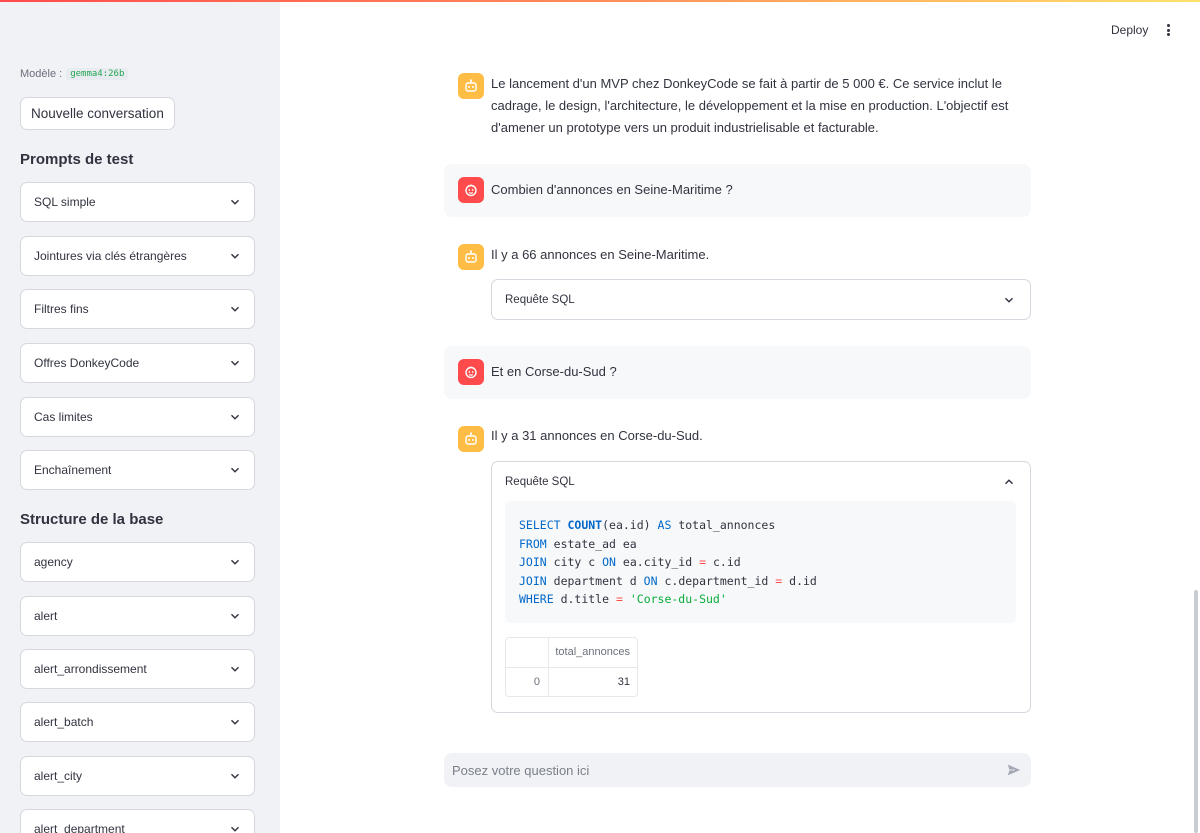  Describe the element at coordinates (597, 435) in the screenshot. I see `assistant-message: Il y a 31 annonces en Corse-du-Sud.` at that location.